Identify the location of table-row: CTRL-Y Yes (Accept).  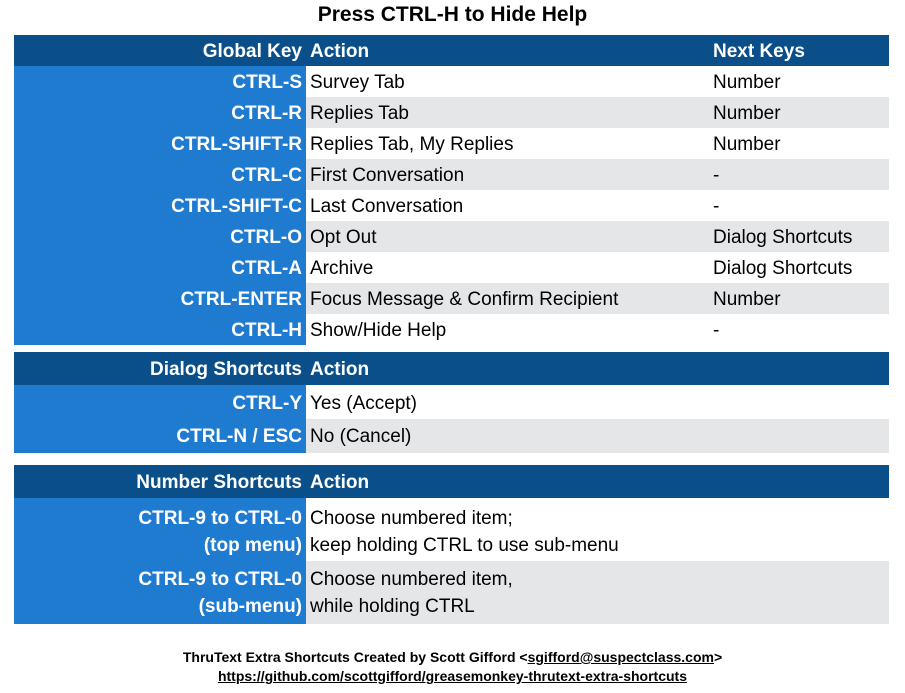
(451, 402).